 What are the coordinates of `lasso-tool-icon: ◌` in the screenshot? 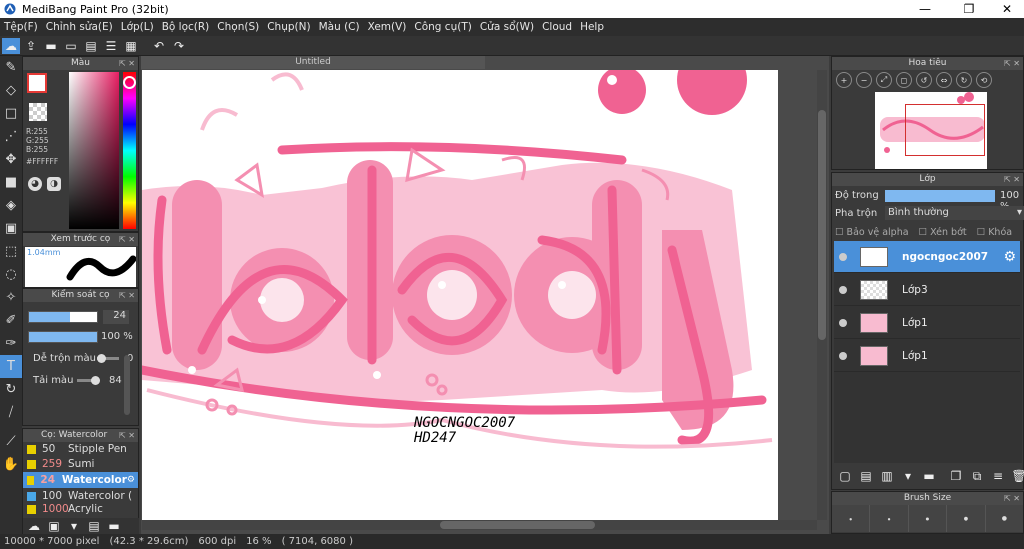 It's located at (11, 274).